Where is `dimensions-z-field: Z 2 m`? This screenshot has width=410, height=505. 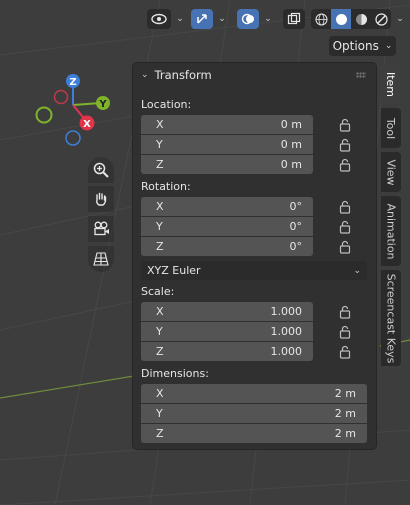
dimensions-z-field: Z 2 m is located at coordinates (254, 433).